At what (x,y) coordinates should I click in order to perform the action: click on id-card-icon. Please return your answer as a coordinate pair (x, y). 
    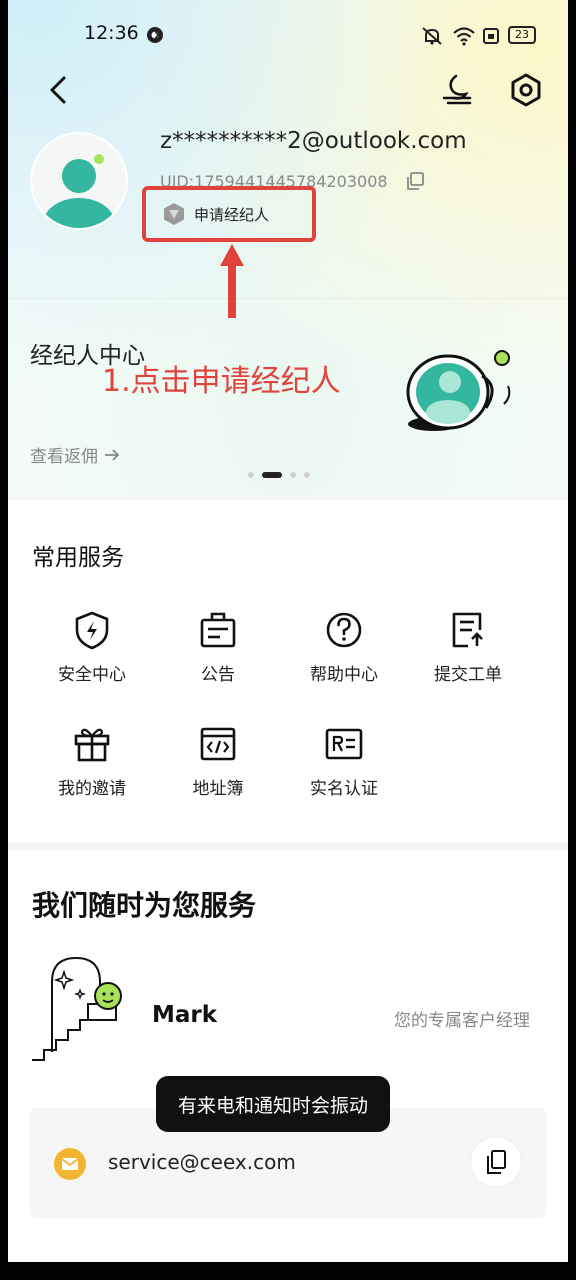
    Looking at the image, I should click on (344, 744).